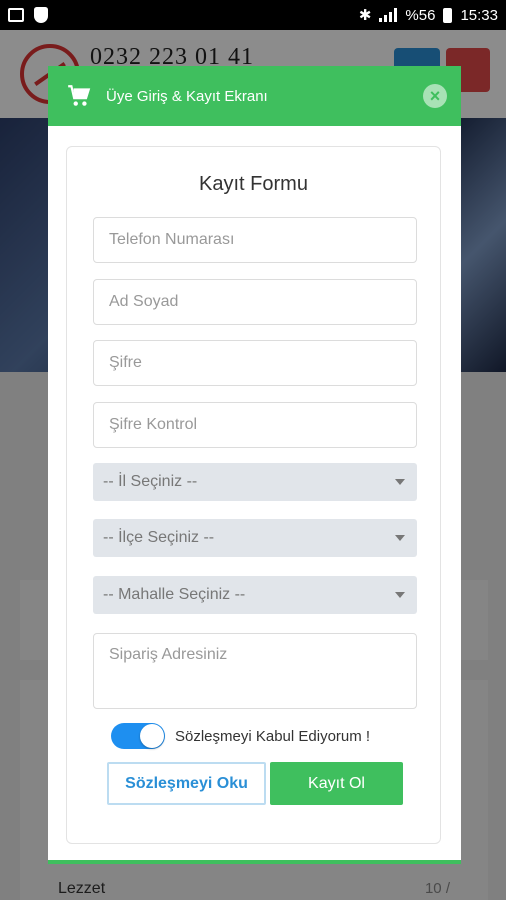 This screenshot has height=900, width=506. What do you see at coordinates (41, 15) in the screenshot?
I see `shield-notification-icon` at bounding box center [41, 15].